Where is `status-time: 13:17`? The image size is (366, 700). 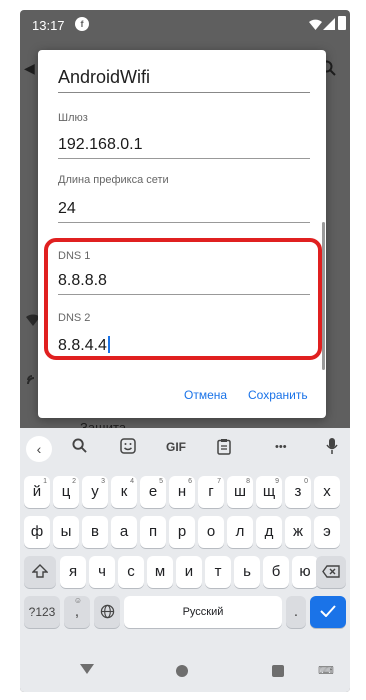 status-time: 13:17 is located at coordinates (48, 25).